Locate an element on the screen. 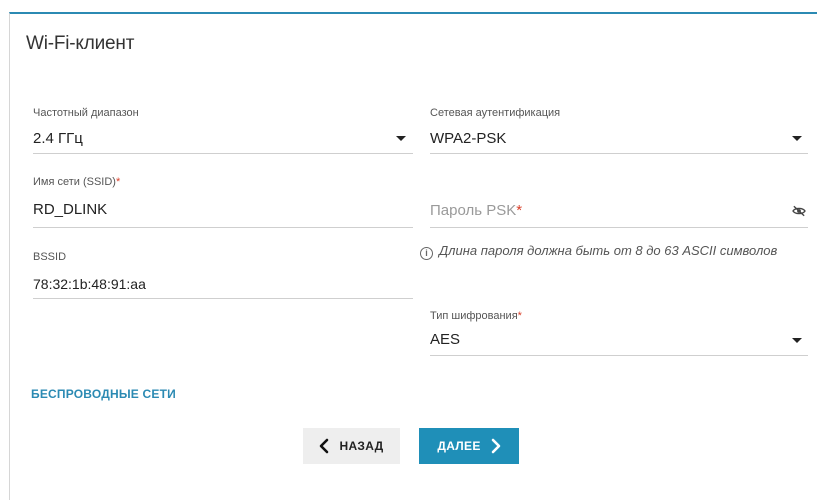 The width and height of the screenshot is (817, 500). ssid-underline is located at coordinates (223, 227).